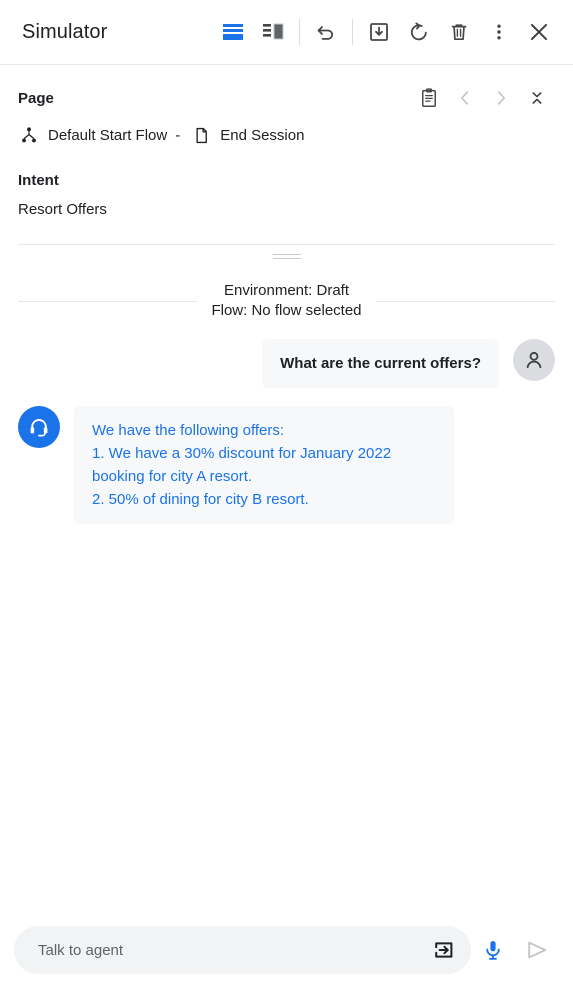 The height and width of the screenshot is (1000, 573). I want to click on enter-input-button, so click(444, 950).